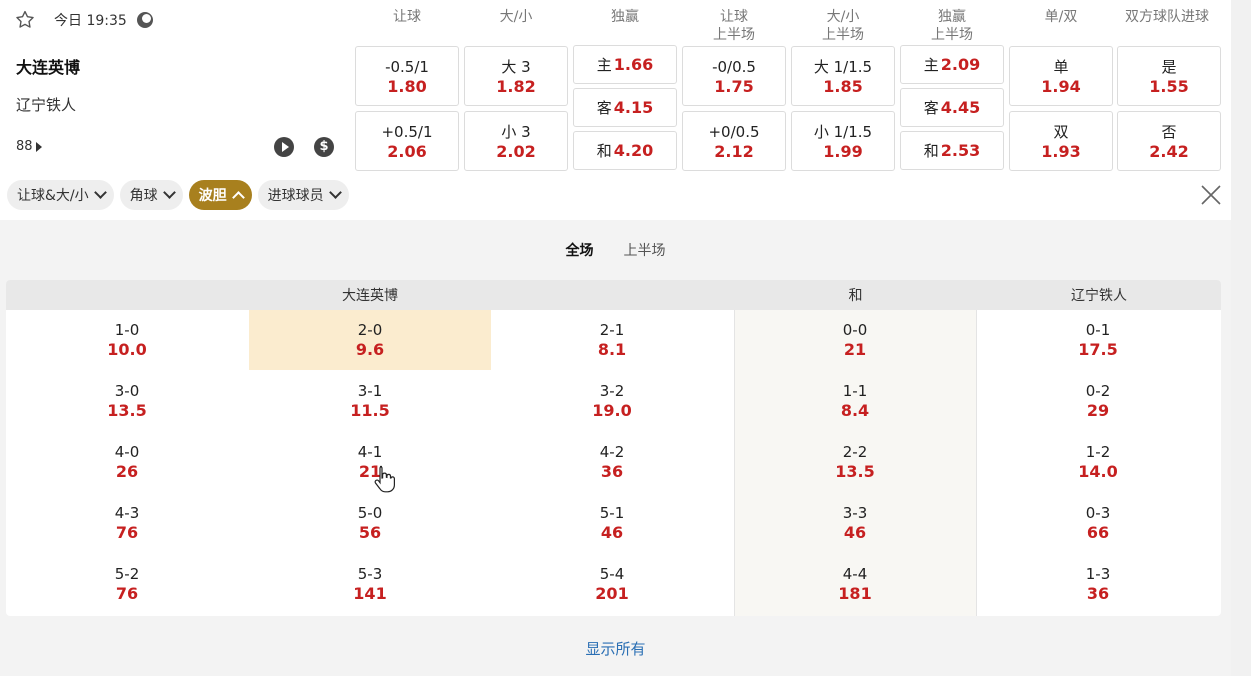 The image size is (1251, 676). I want to click on filter-label: 进球球员, so click(295, 196).